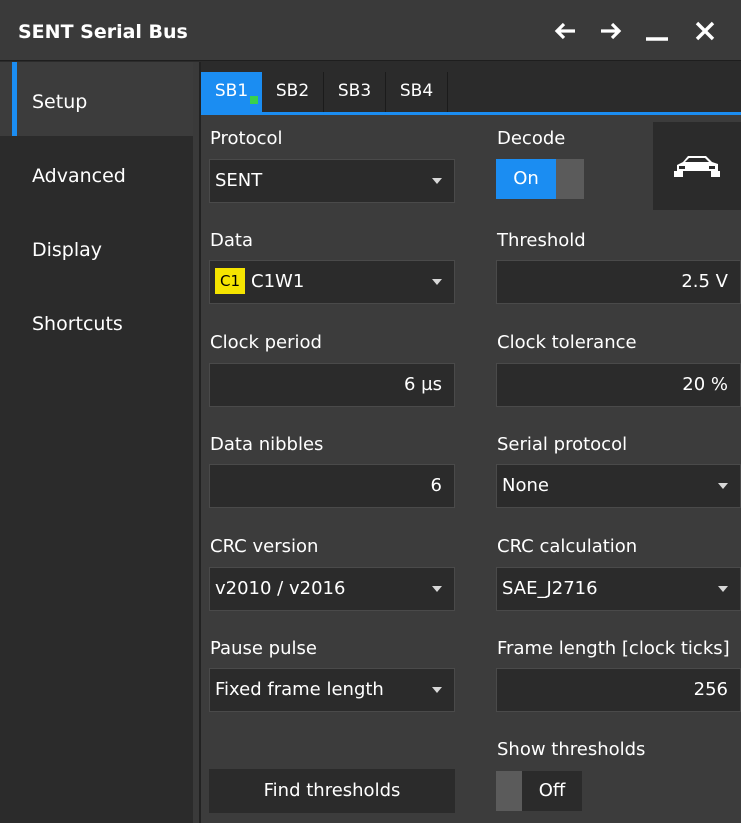 This screenshot has width=741, height=823. I want to click on serial-bus-tabs: SB1 SB2 SB3 SB4, so click(471, 88).